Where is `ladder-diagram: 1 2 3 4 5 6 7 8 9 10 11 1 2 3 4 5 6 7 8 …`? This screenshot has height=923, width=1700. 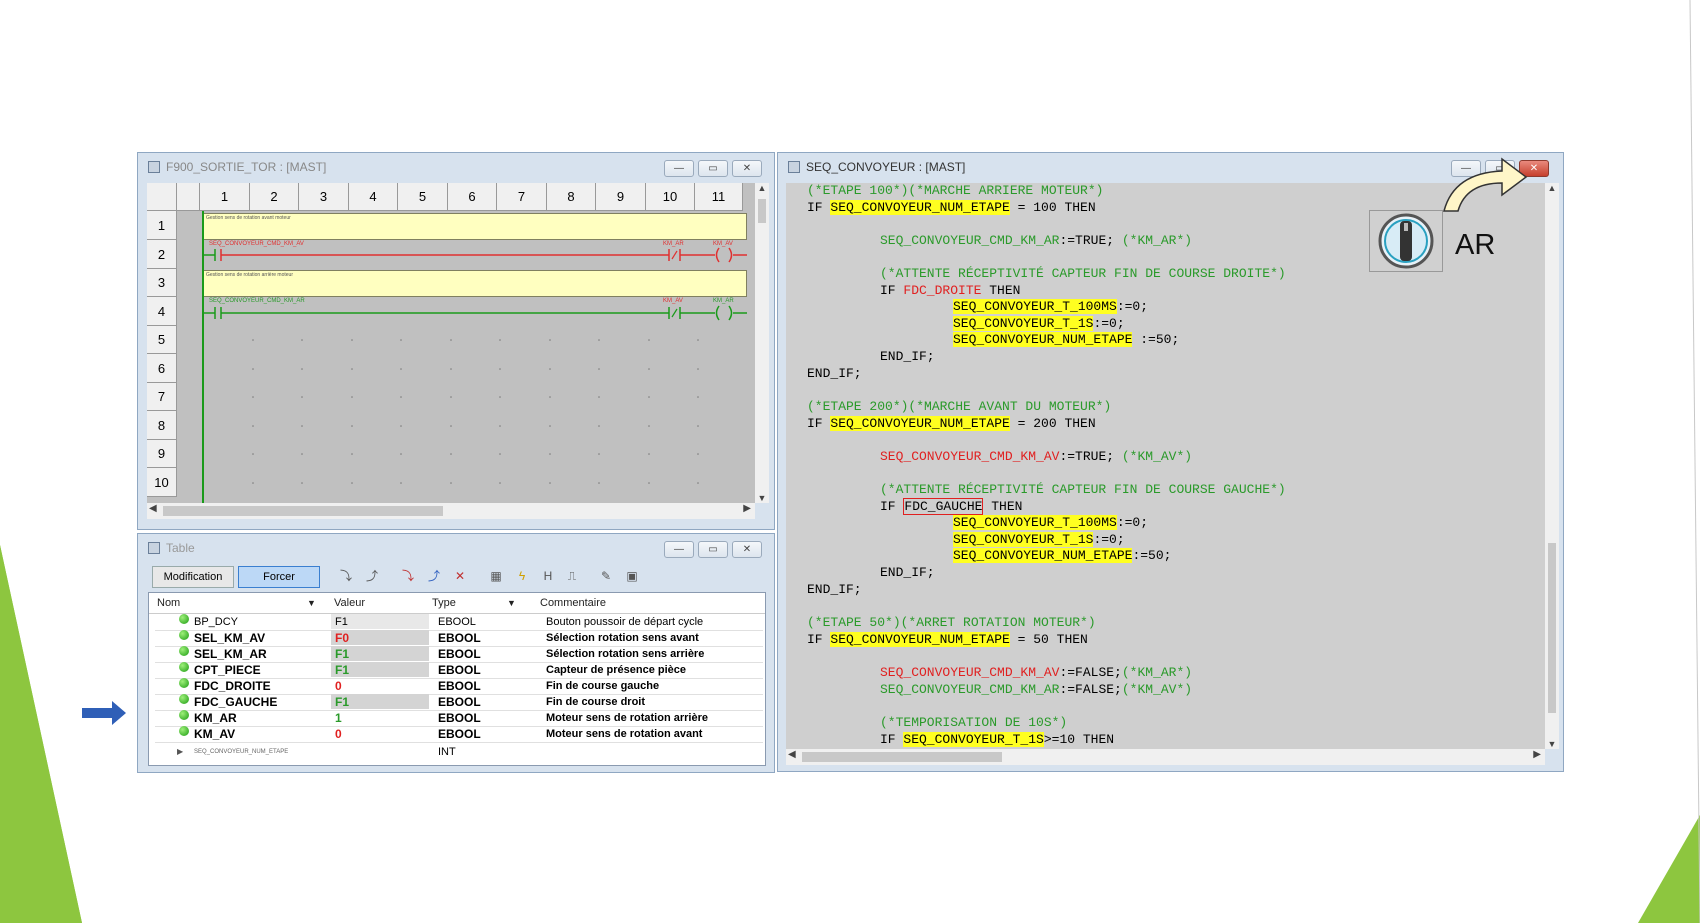 ladder-diagram: 1 2 3 4 5 6 7 8 9 10 11 1 2 3 4 5 6 7 8 … is located at coordinates (451, 343).